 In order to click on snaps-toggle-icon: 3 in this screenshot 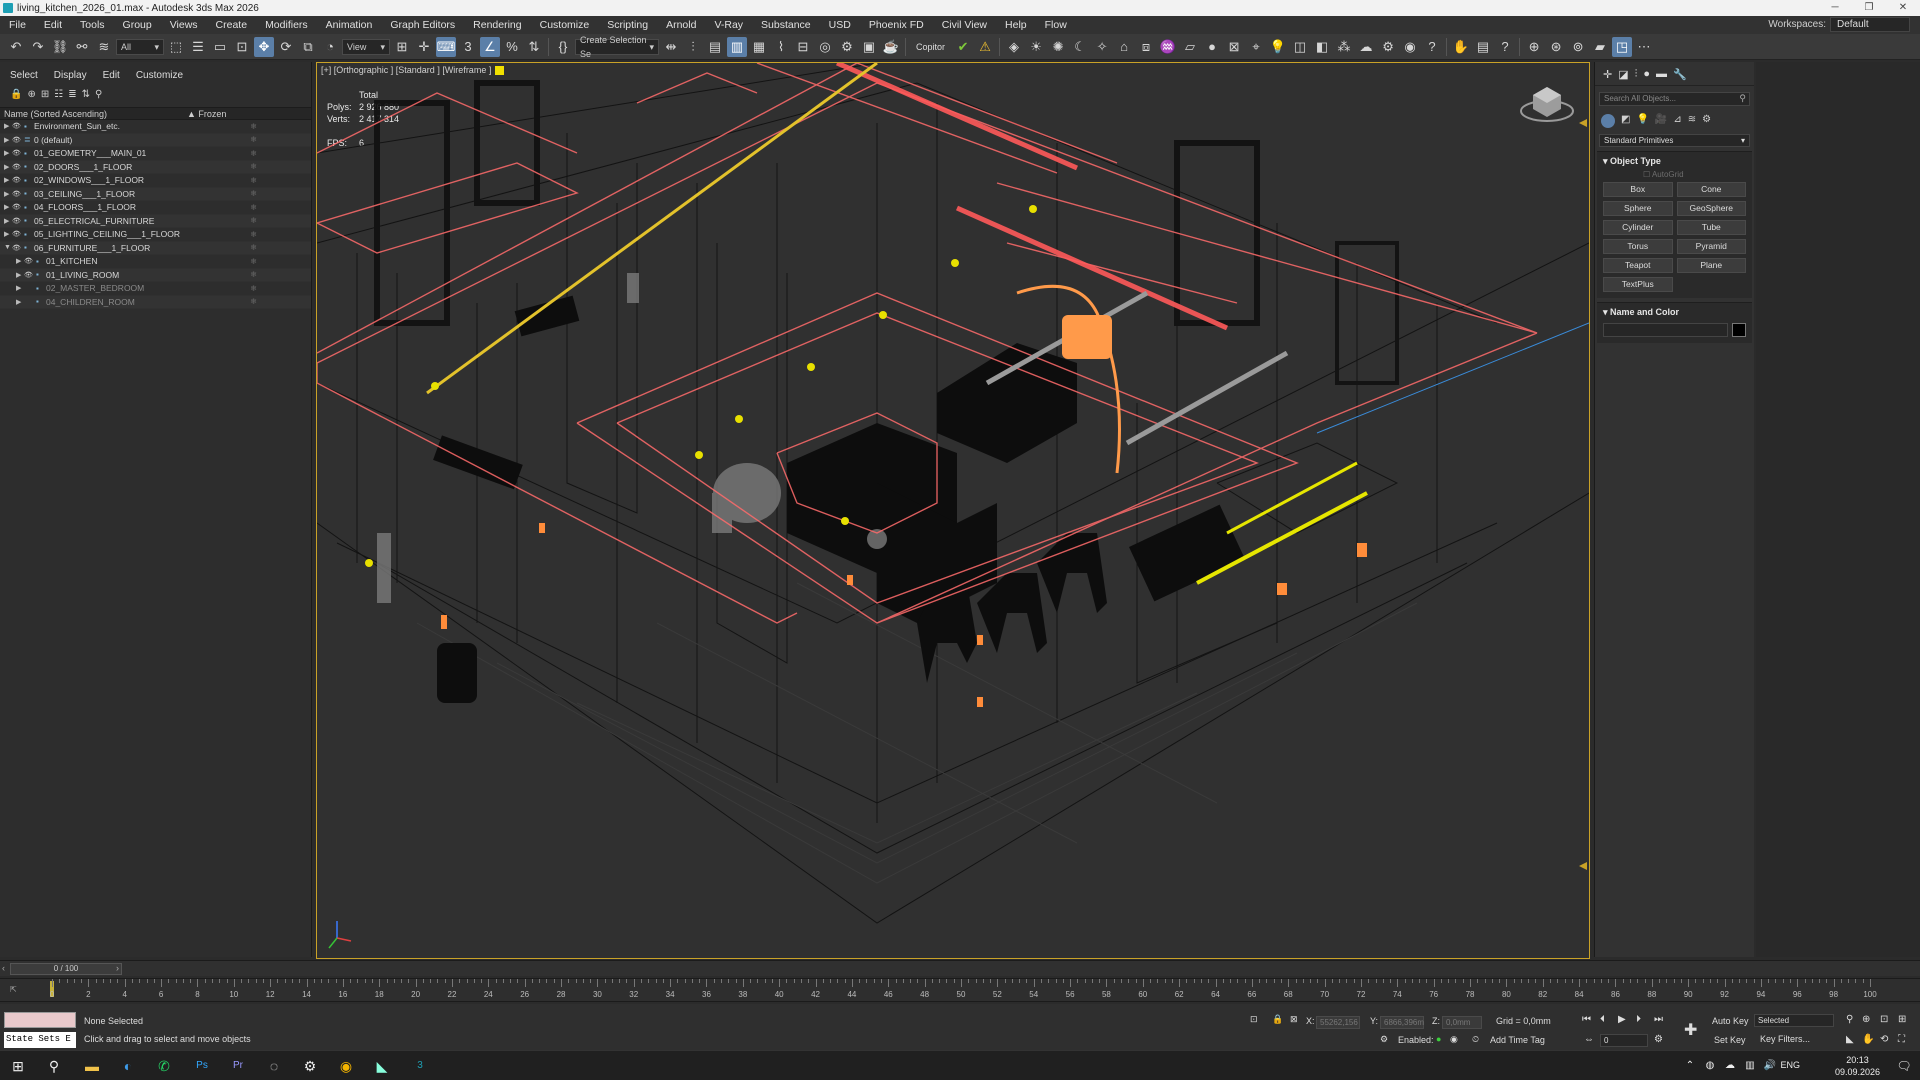, I will do `click(468, 47)`.